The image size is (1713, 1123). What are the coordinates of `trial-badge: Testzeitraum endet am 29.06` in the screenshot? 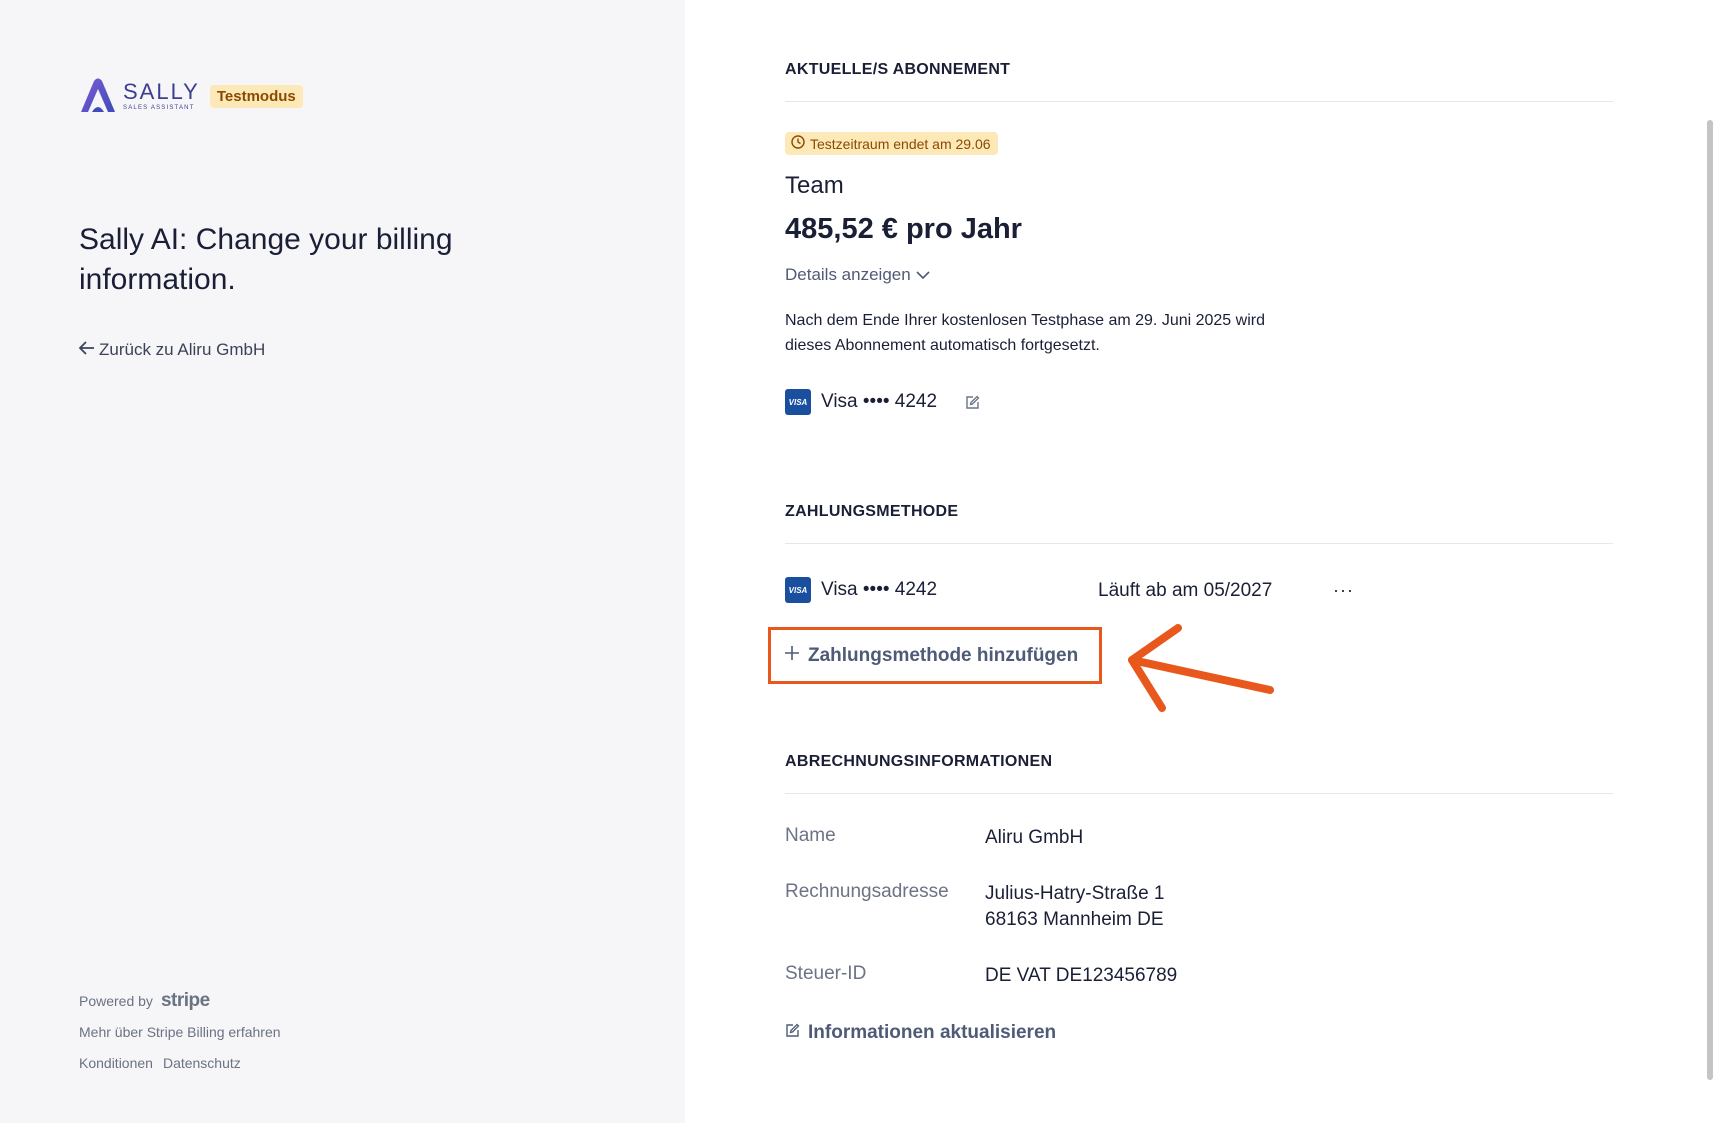 It's located at (891, 143).